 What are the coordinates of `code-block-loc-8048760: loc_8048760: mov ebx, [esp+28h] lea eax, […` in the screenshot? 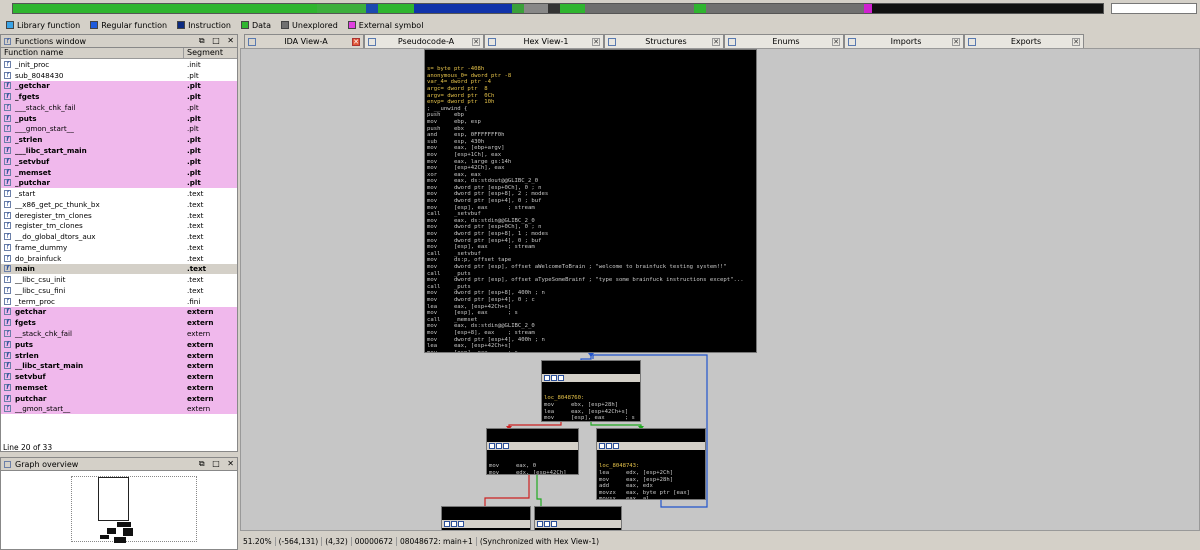 It's located at (591, 391).